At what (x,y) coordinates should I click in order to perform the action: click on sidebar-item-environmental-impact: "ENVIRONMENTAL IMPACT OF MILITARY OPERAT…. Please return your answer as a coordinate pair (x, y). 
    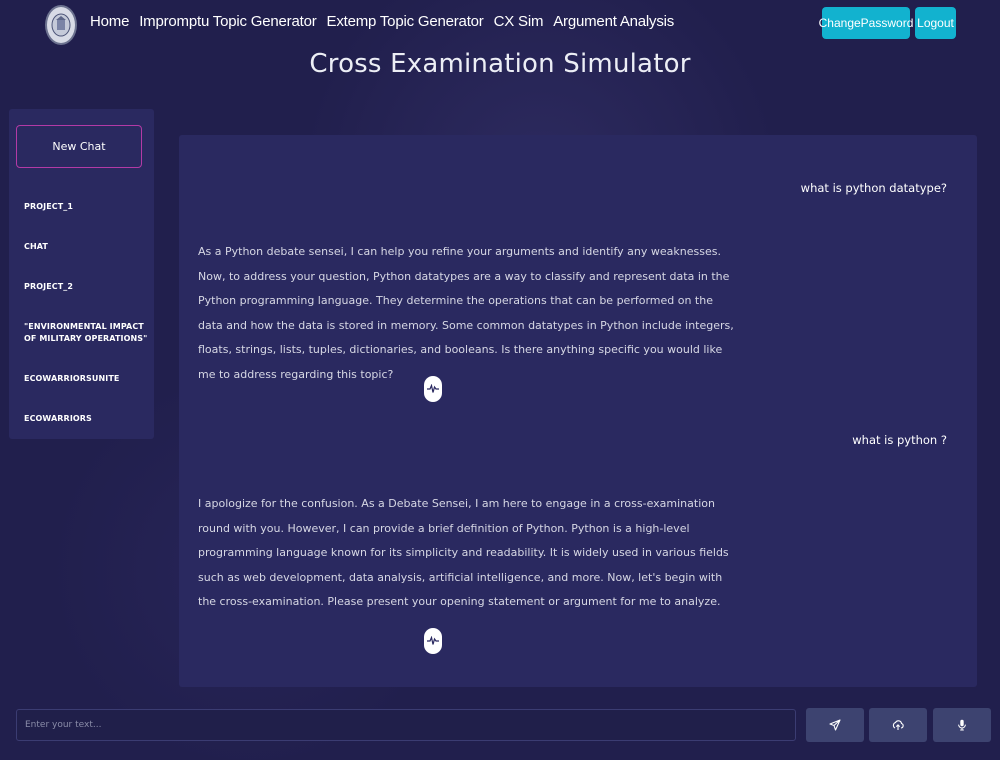
    Looking at the image, I should click on (86, 333).